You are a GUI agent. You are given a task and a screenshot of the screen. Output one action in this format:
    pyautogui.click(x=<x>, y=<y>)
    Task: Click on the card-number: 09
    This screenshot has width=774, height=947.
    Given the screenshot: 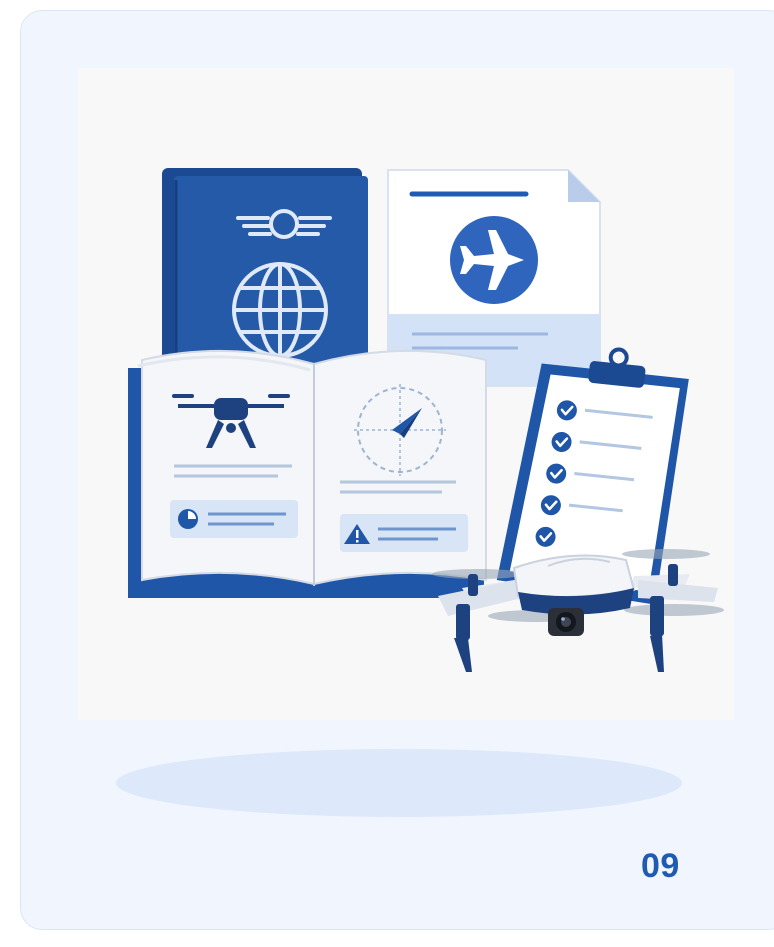 What is the action you would take?
    pyautogui.click(x=660, y=866)
    